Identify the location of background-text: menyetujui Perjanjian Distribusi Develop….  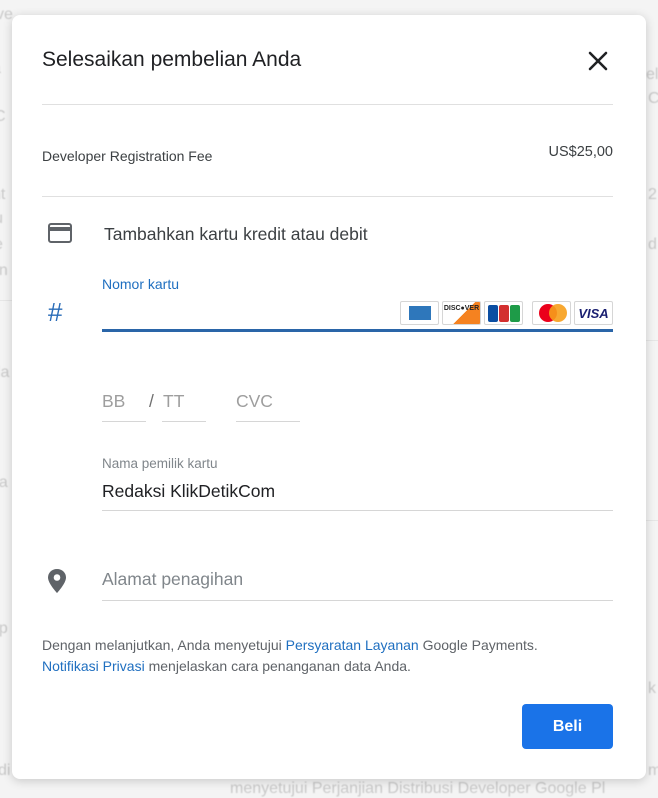
(418, 788).